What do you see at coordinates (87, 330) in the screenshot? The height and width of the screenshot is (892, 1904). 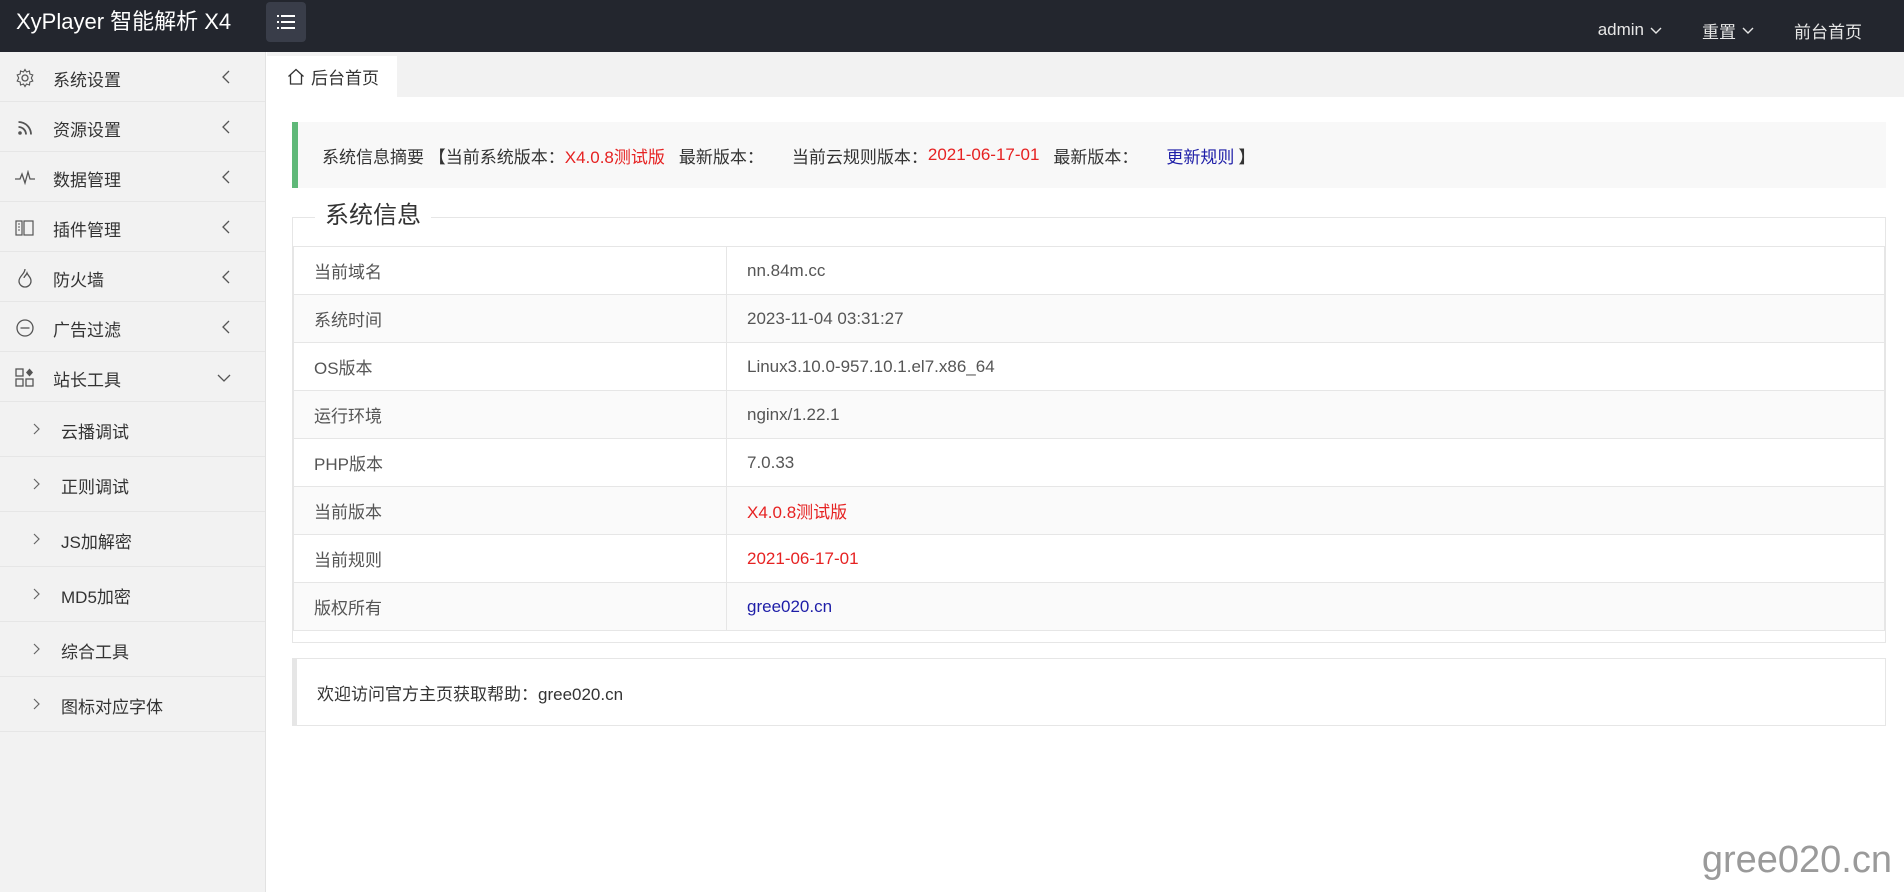 I see `sidebar-item-label: 广告过滤` at bounding box center [87, 330].